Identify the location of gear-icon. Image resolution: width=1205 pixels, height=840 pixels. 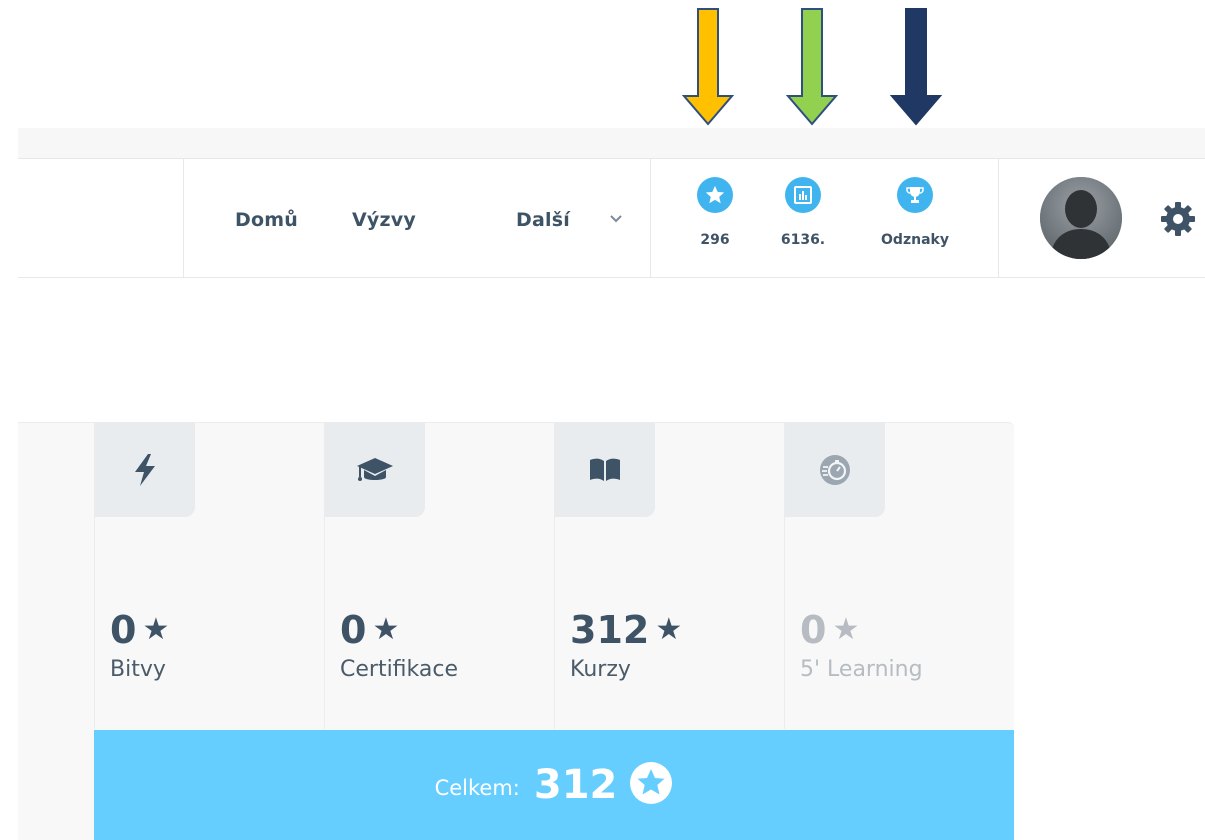
(1178, 221).